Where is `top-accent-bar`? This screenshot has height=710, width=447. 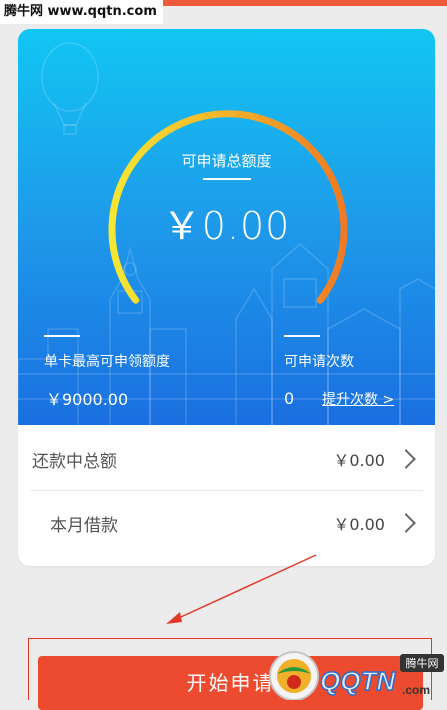
top-accent-bar is located at coordinates (282, 3).